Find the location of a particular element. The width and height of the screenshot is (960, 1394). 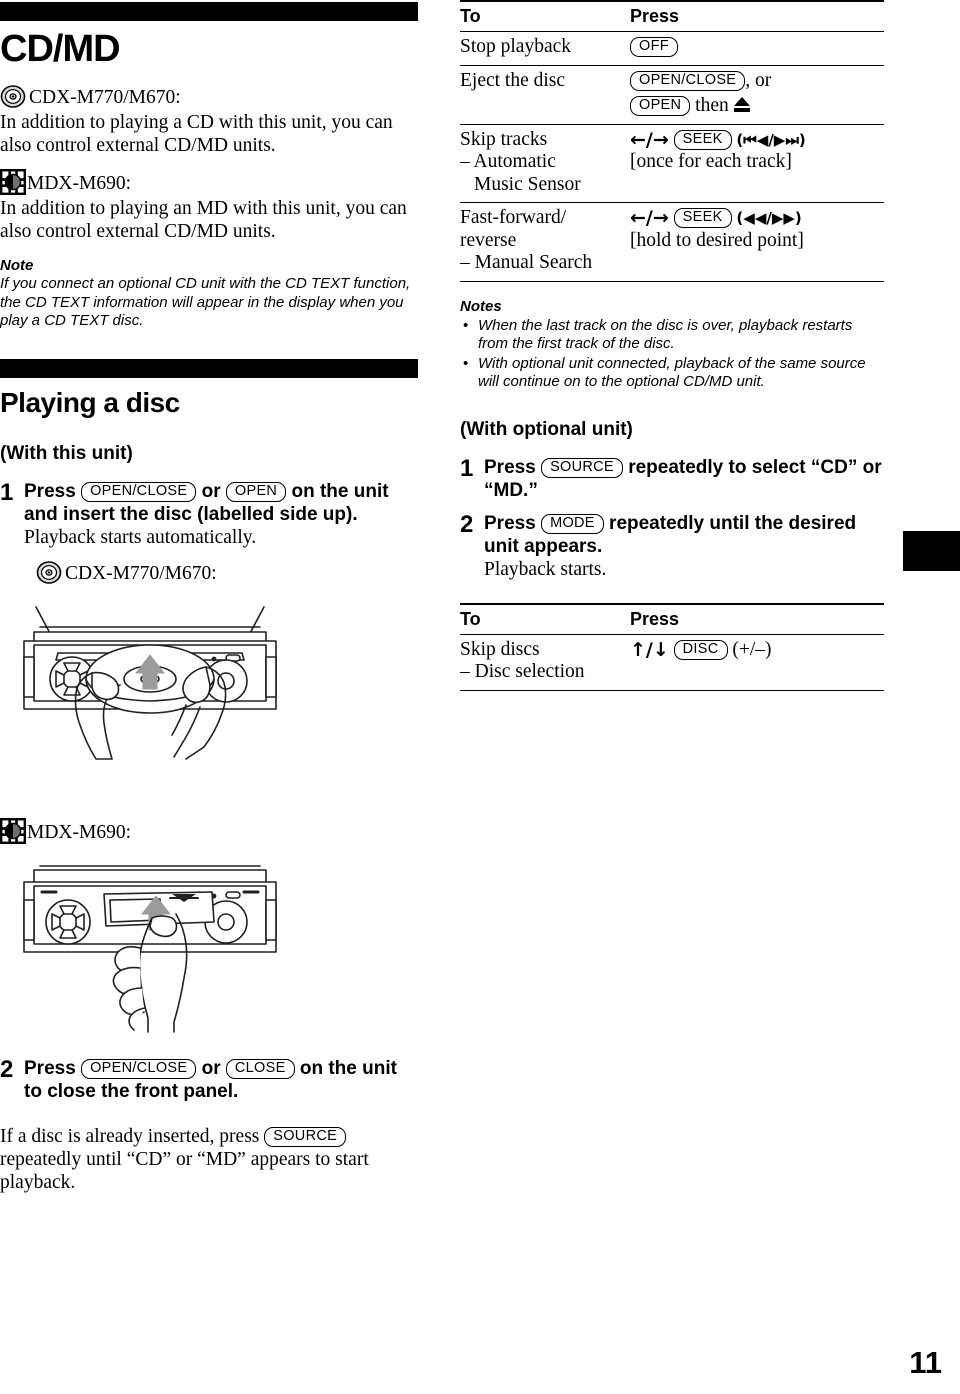

row-press-fast-forward: ←/→ SEEK (◀◀/▶▶) [hold to desired point] is located at coordinates (757, 242).